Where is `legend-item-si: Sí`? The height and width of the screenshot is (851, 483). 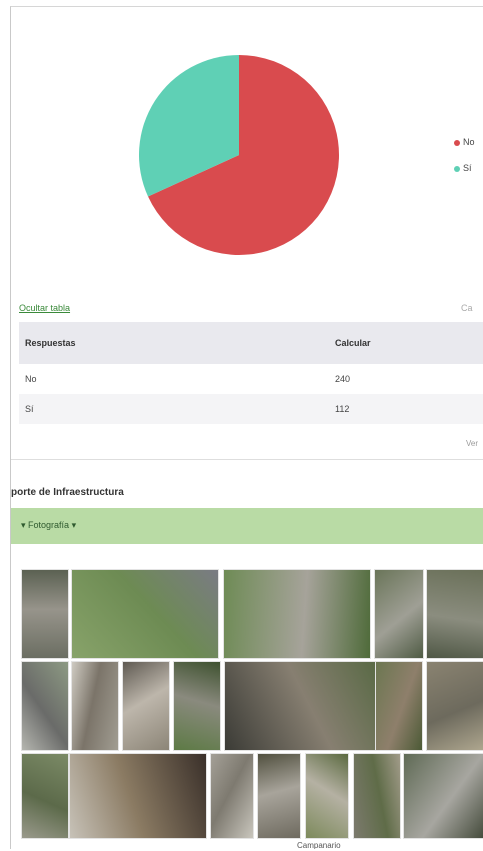 legend-item-si: Sí is located at coordinates (463, 168).